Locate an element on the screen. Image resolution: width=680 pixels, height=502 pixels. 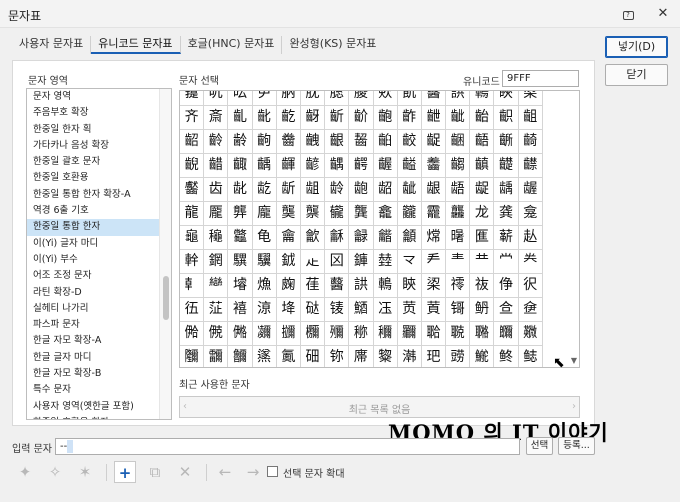
char-cell: 龸 is located at coordinates (506, 262).